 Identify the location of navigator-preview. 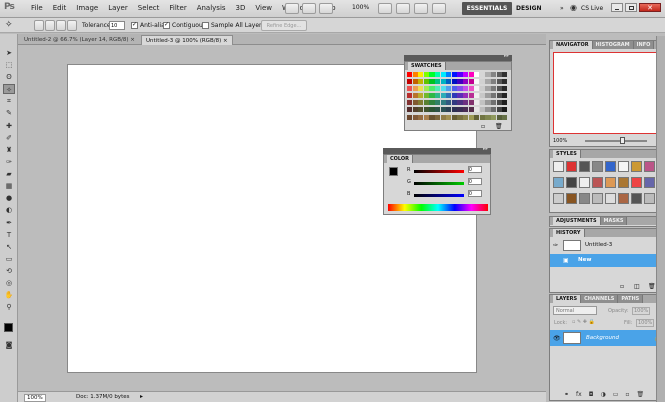
(607, 93).